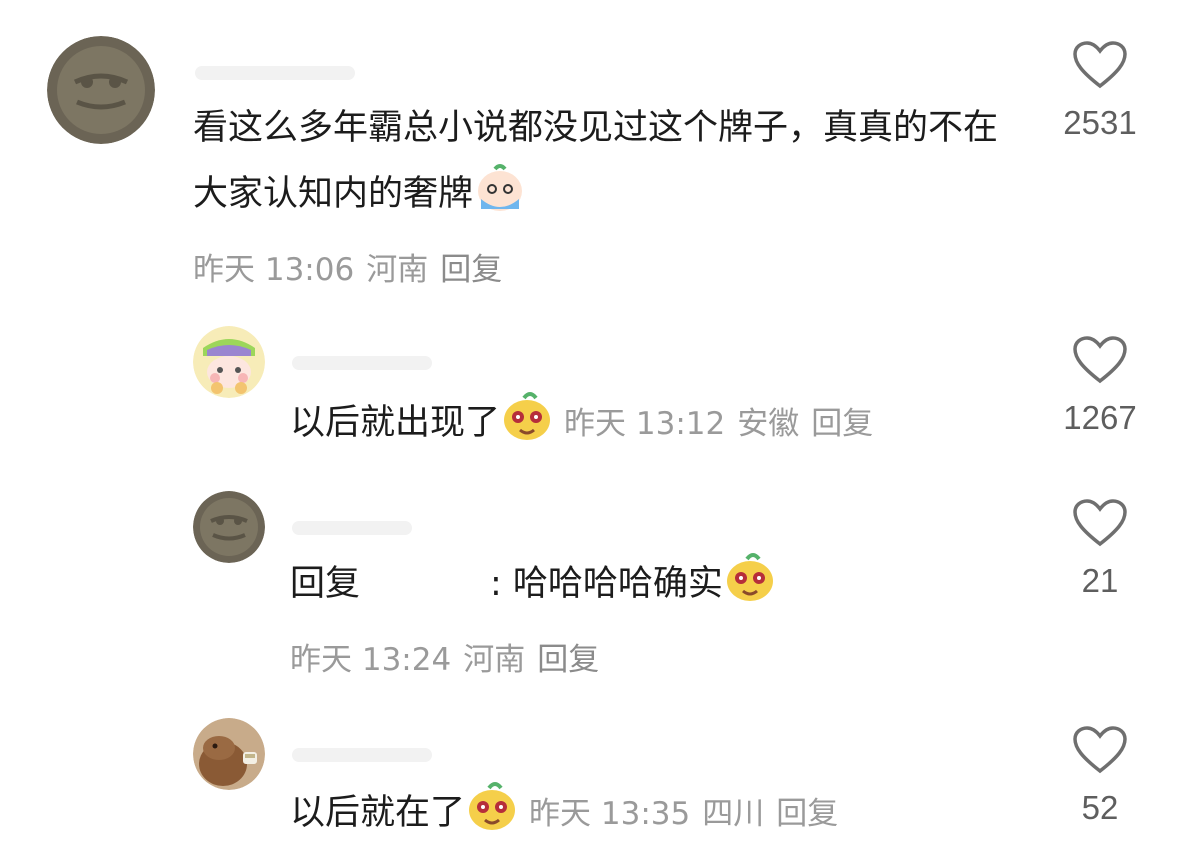 The image size is (1179, 863). I want to click on cartoon-avatar-icon, so click(229, 362).